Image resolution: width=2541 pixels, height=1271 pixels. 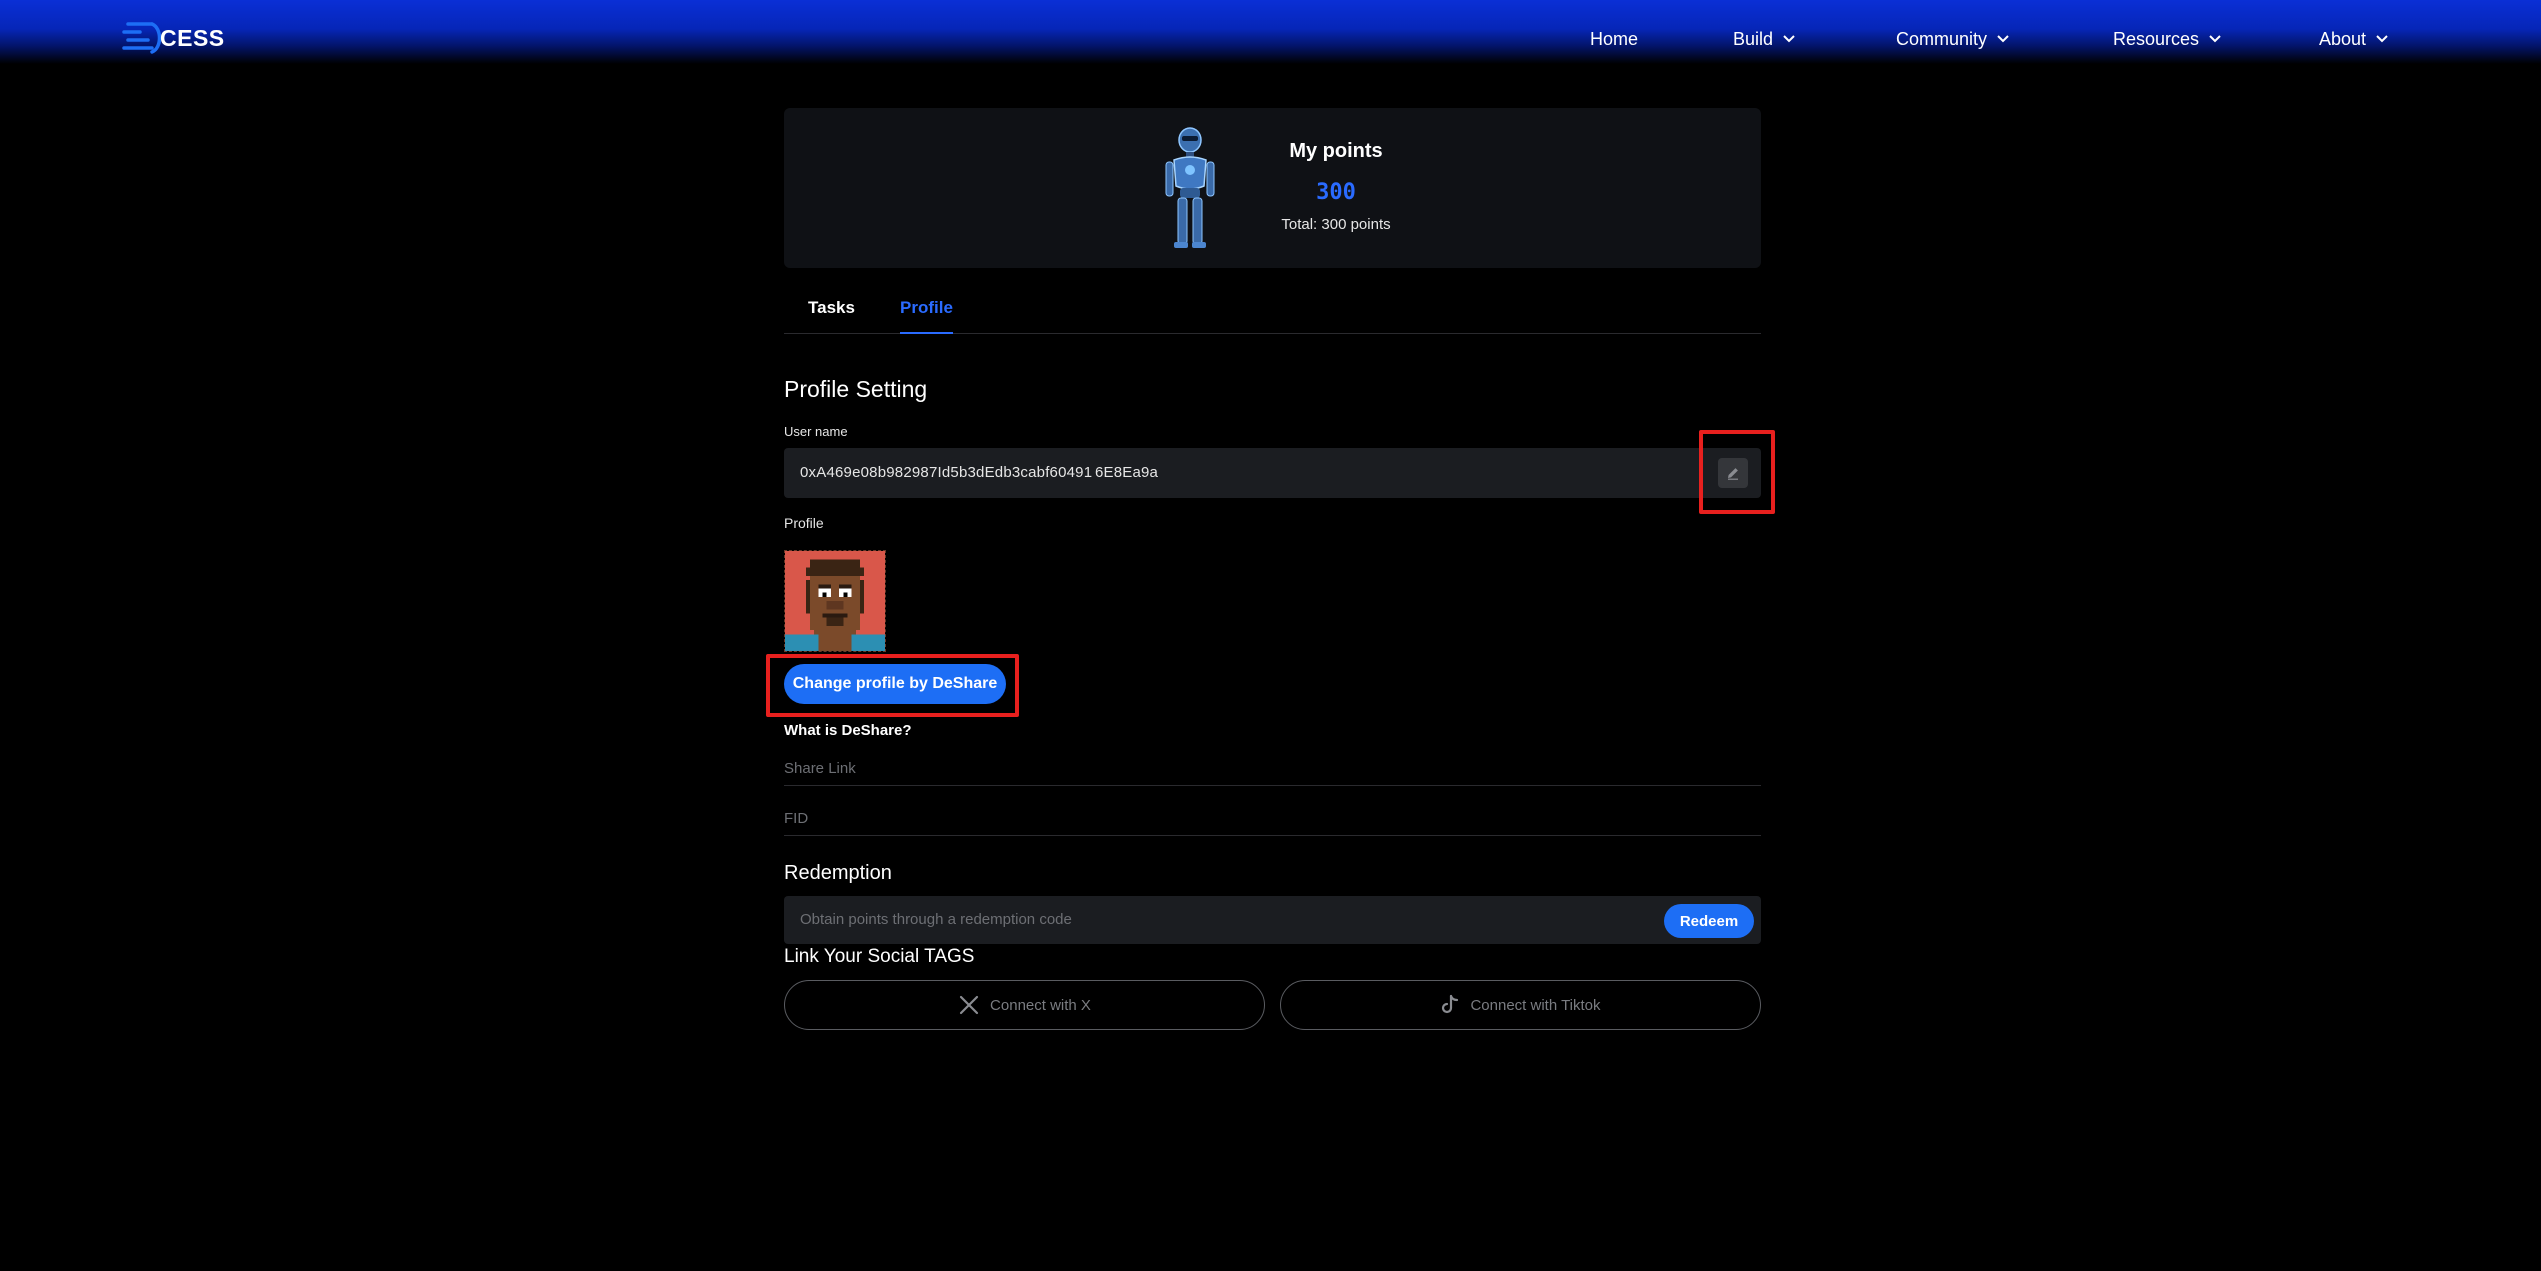 I want to click on pixel-avatar-image, so click(x=835, y=601).